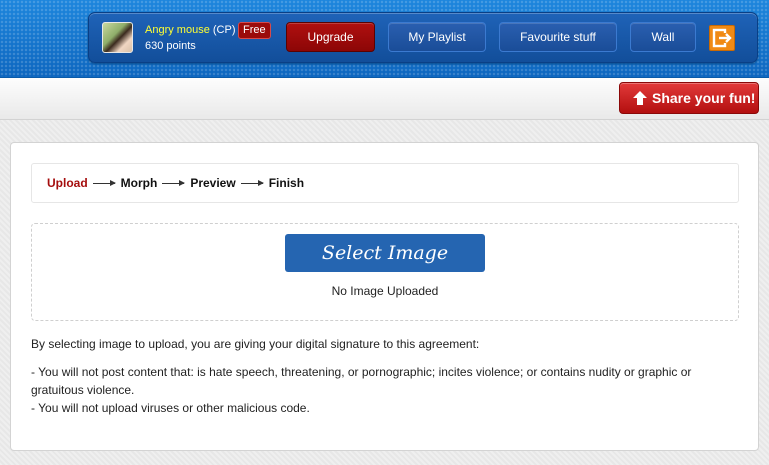 The height and width of the screenshot is (465, 769). What do you see at coordinates (385, 183) in the screenshot?
I see `wizard-steps: Upload Morph Preview Finish` at bounding box center [385, 183].